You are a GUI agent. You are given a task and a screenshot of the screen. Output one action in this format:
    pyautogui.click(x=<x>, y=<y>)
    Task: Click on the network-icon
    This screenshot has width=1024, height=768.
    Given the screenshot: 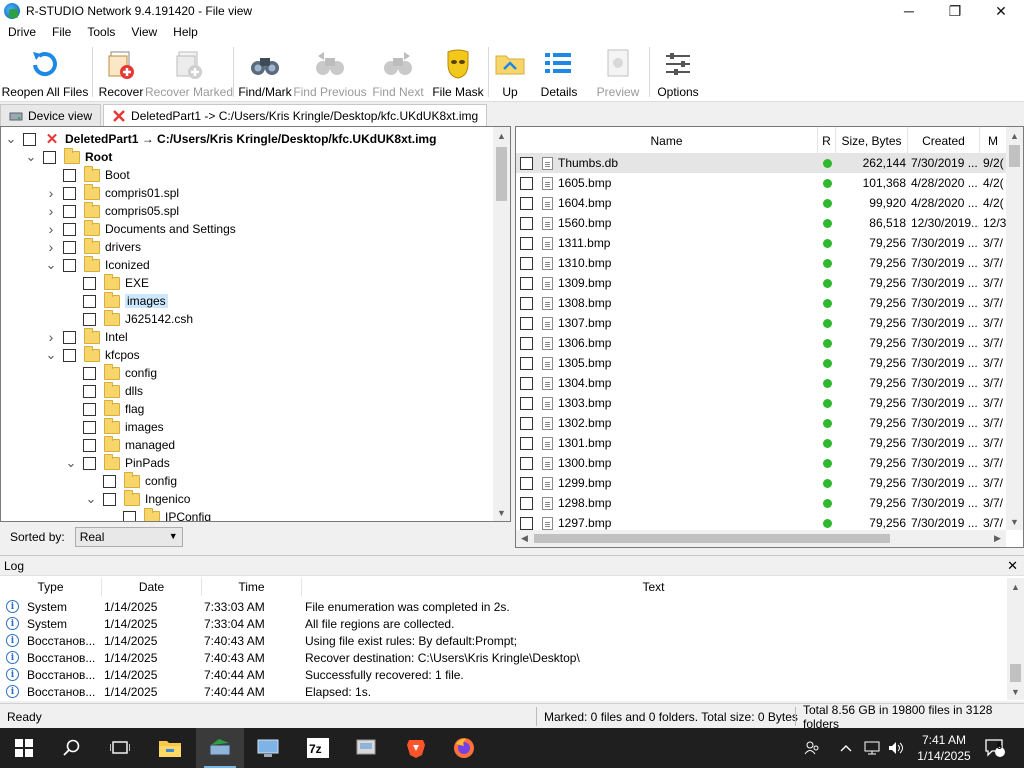 What is the action you would take?
    pyautogui.click(x=872, y=748)
    